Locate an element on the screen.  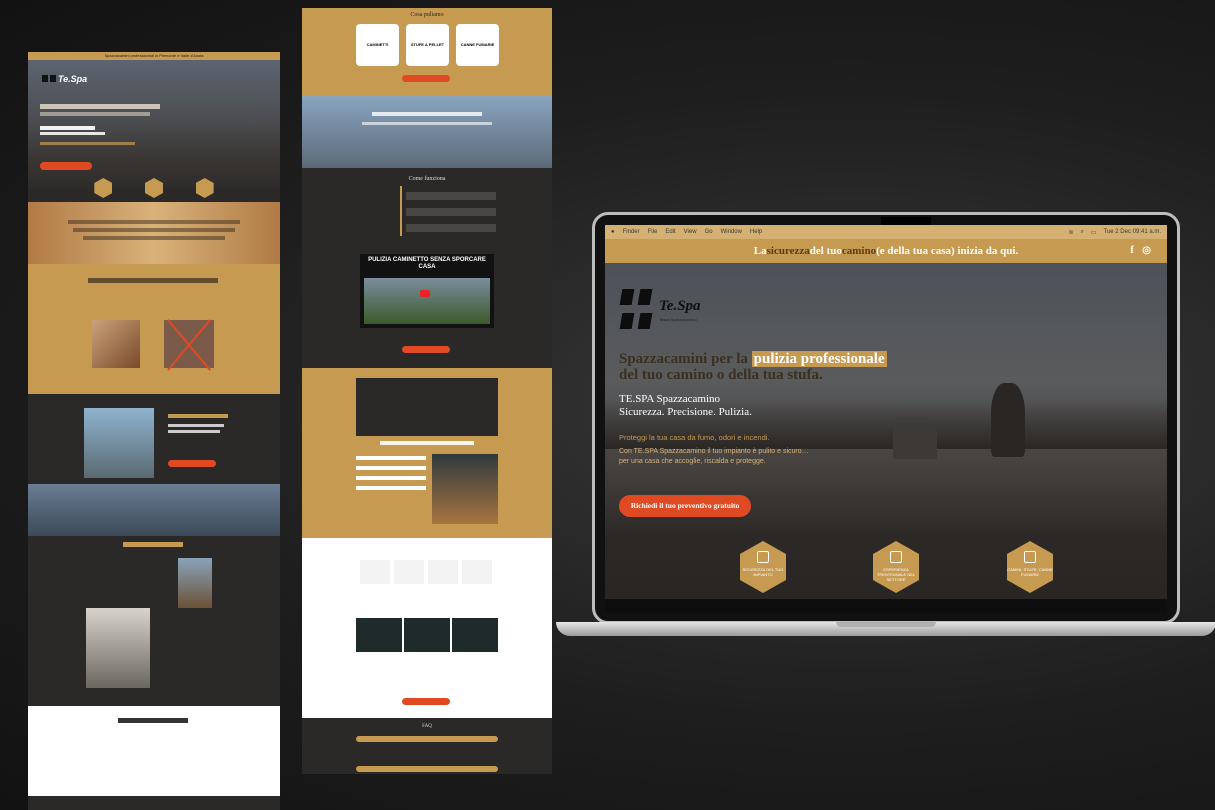
left-photo-roof is located at coordinates (195, 583).